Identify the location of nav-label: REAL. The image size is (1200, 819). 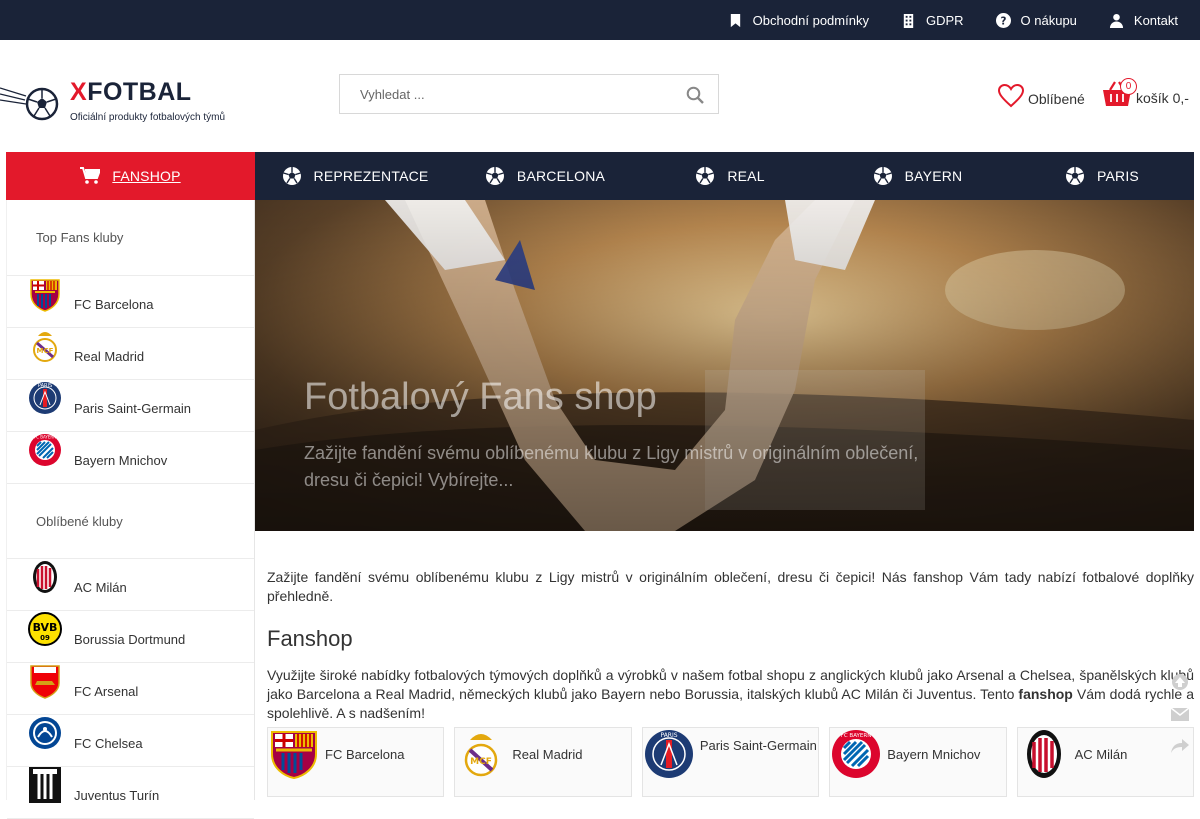
(746, 176).